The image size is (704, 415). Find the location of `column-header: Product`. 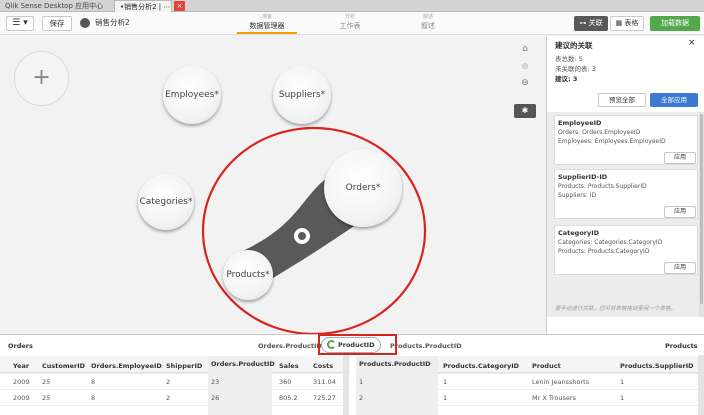

column-header: Product is located at coordinates (546, 366).